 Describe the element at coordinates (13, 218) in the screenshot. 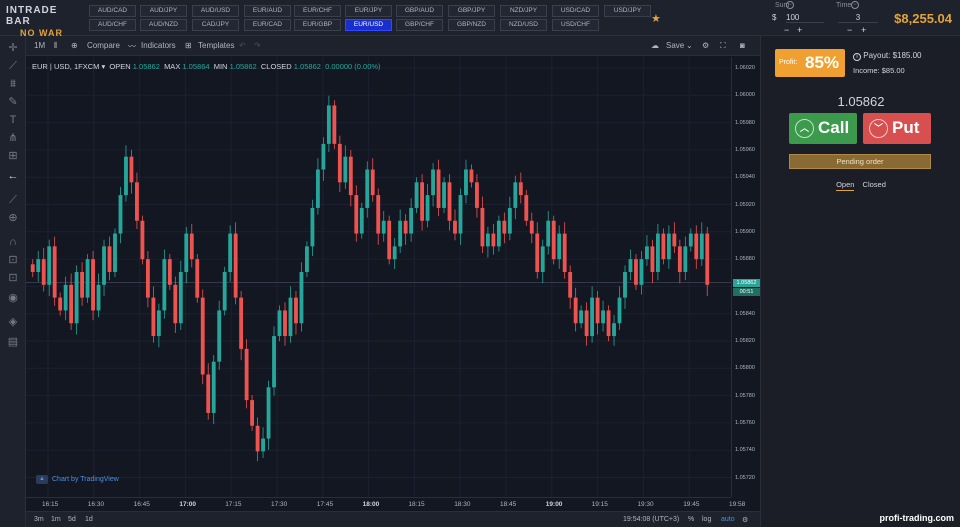

I see `zoom-icon: ⊕` at that location.